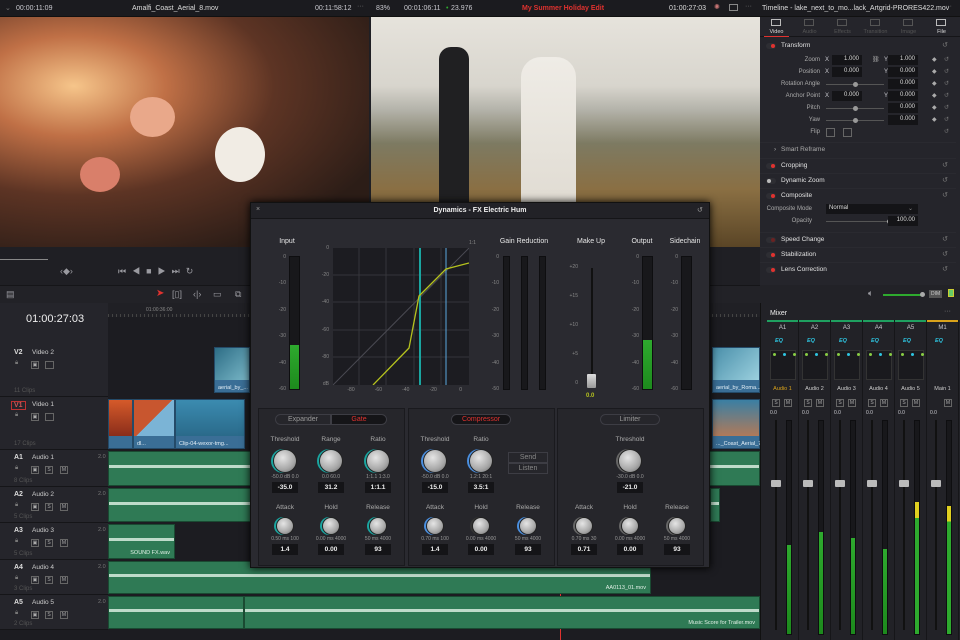 The image size is (960, 640). I want to click on track-header-v1: V1 Video 1 🔒︎ ▣ 17 Clips, so click(54, 423).